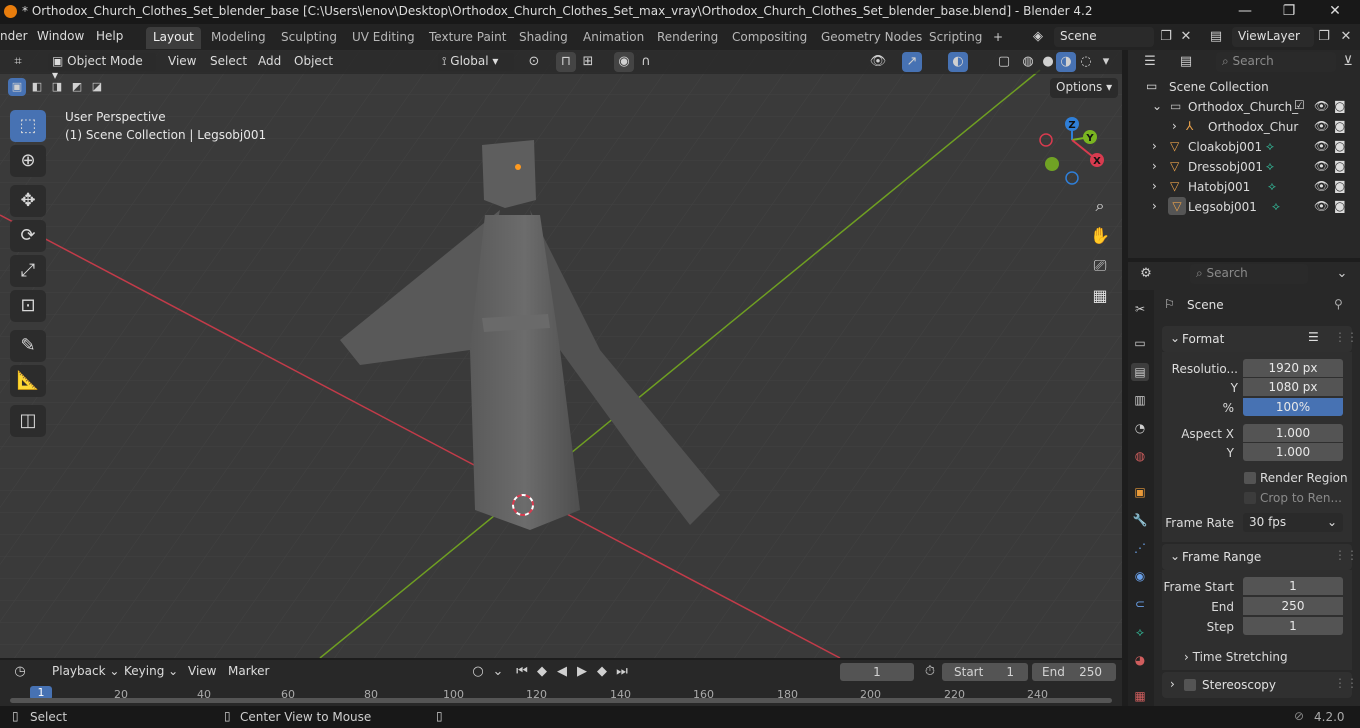  What do you see at coordinates (1104, 37) in the screenshot?
I see `scene-selector: Scene` at bounding box center [1104, 37].